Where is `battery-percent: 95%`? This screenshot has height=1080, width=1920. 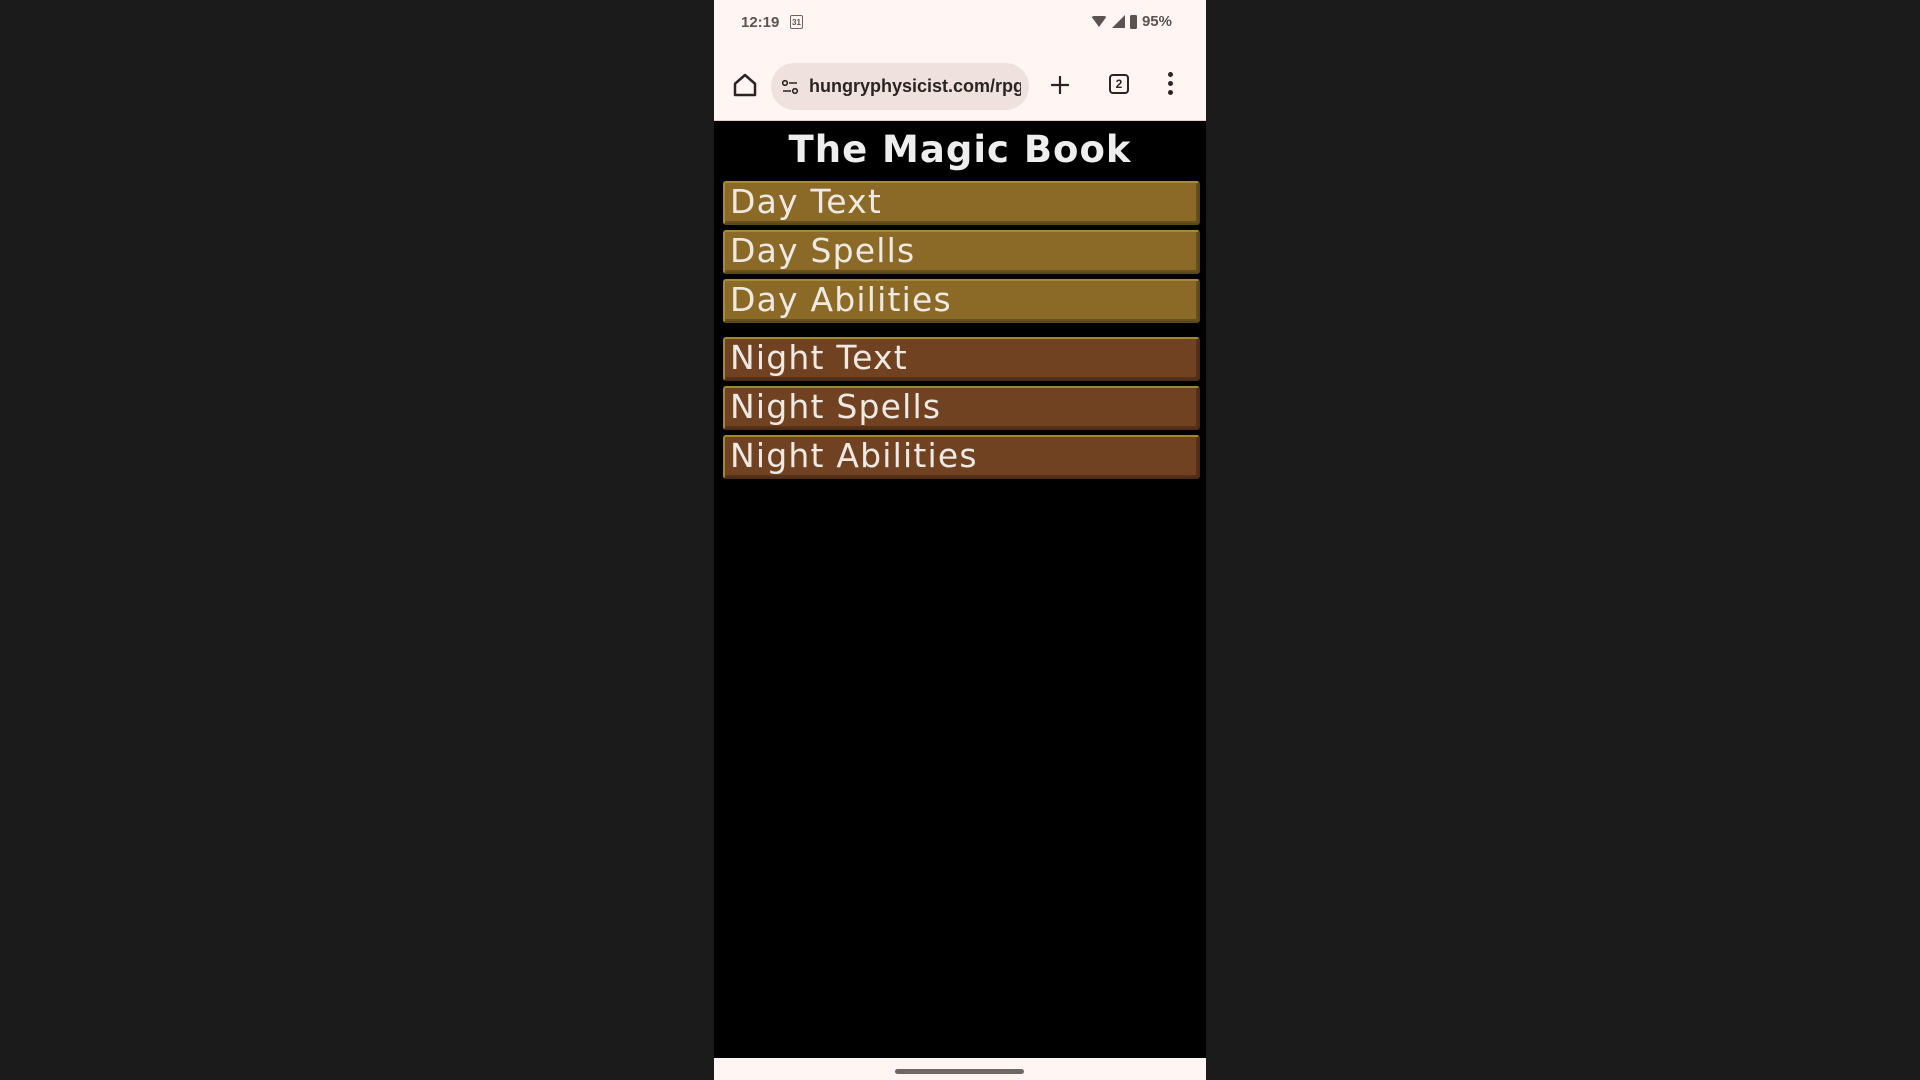
battery-percent: 95% is located at coordinates (1156, 21).